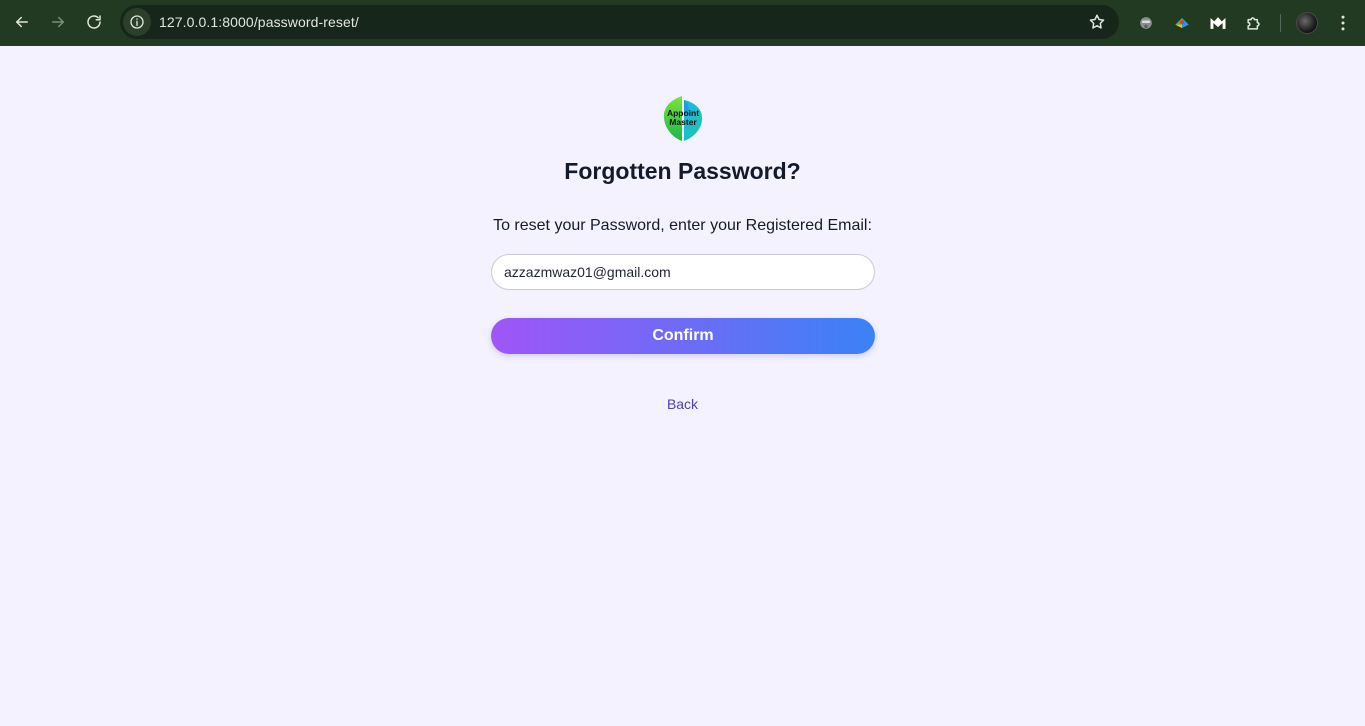 The image size is (1365, 726). I want to click on star-icon, so click(1097, 21).